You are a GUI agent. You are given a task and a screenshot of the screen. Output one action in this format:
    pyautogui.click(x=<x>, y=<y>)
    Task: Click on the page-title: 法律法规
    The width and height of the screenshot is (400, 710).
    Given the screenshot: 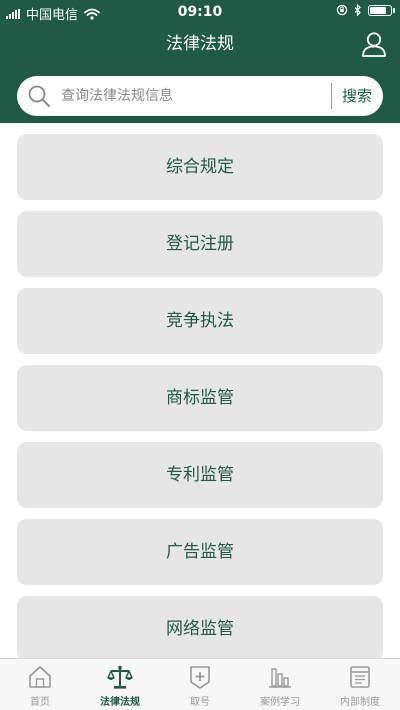 What is the action you would take?
    pyautogui.click(x=200, y=44)
    